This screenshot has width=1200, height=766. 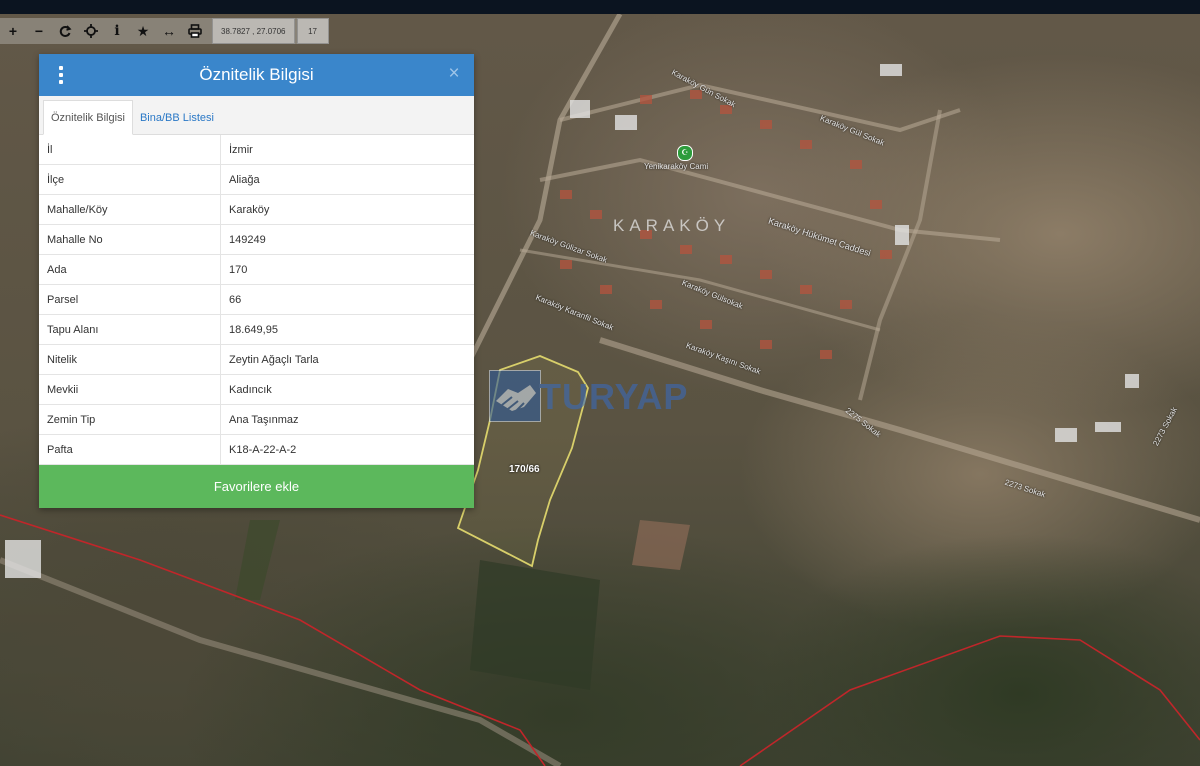 I want to click on print-button, so click(x=195, y=31).